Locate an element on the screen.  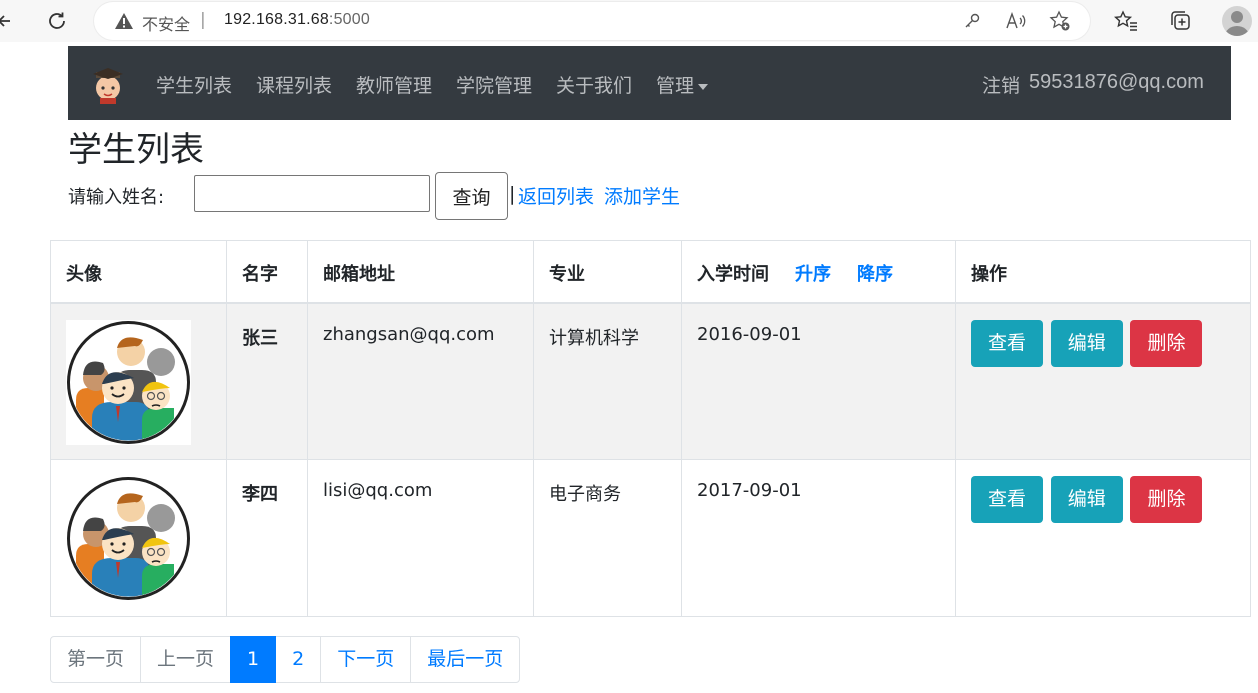
page-1-button: 1 is located at coordinates (253, 659).